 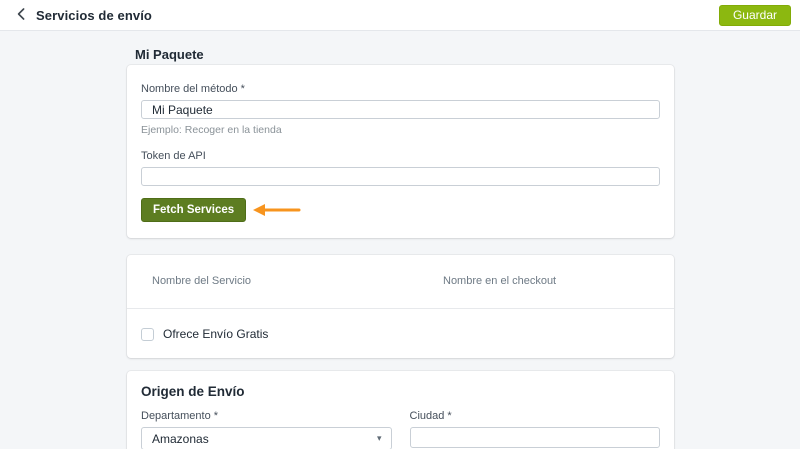 I want to click on department-field-group: Departamento * Amazonas ▾, so click(x=266, y=429).